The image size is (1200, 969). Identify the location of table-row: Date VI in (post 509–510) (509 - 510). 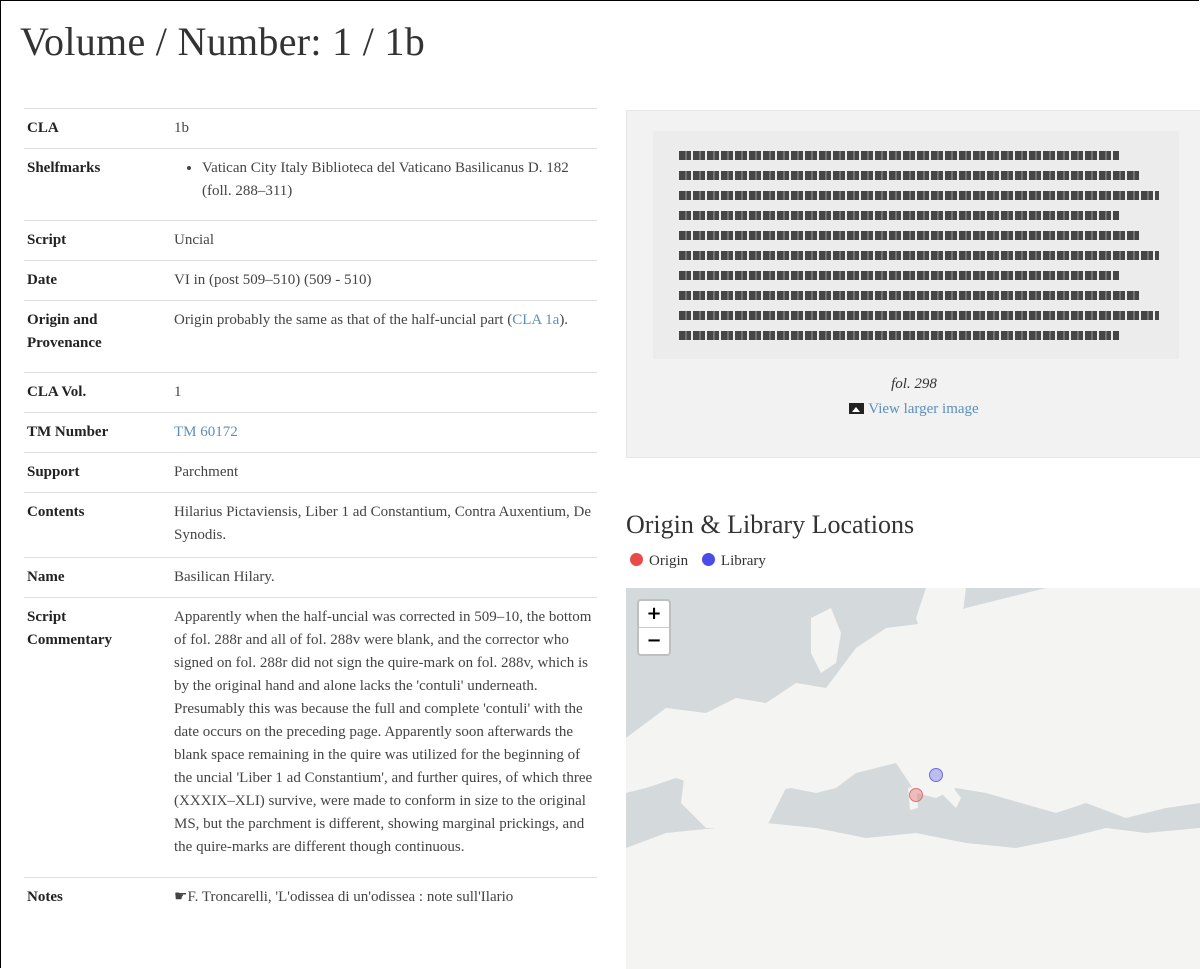
(310, 280).